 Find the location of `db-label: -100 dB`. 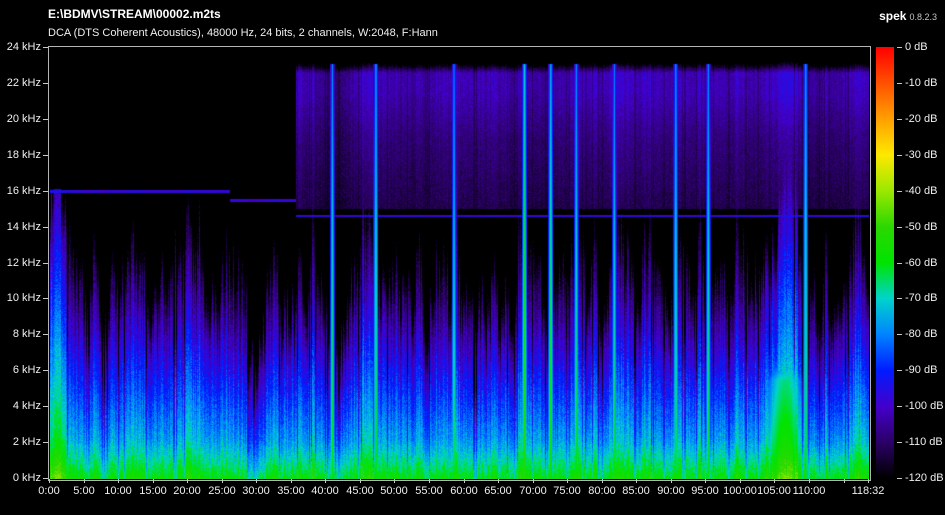

db-label: -100 dB is located at coordinates (924, 406).